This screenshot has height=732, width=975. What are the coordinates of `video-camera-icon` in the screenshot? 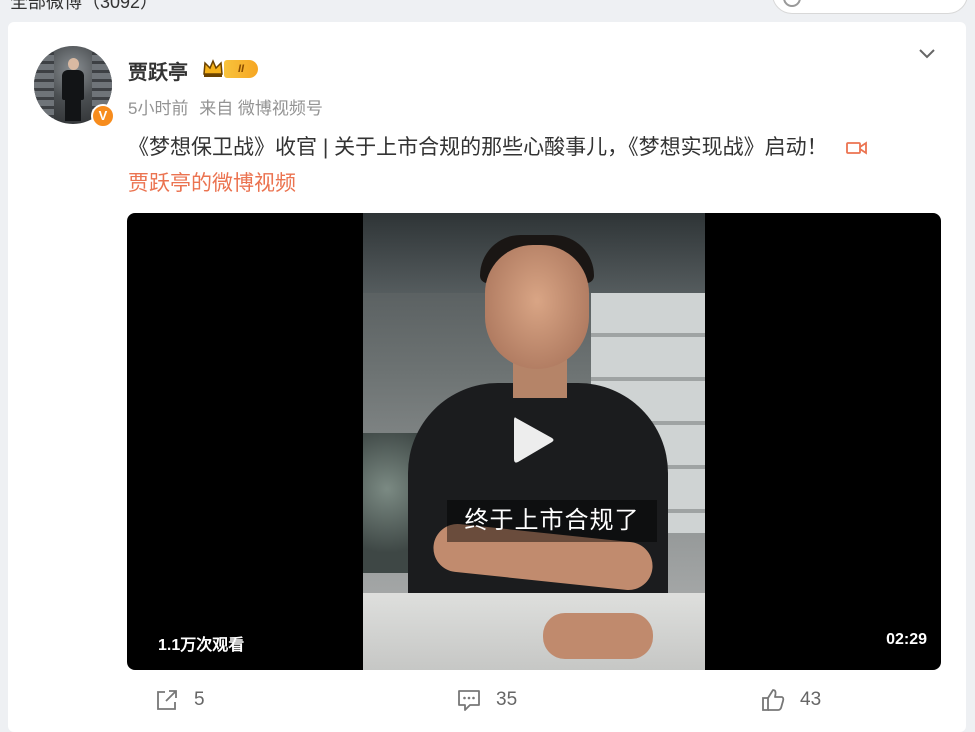 It's located at (856, 148).